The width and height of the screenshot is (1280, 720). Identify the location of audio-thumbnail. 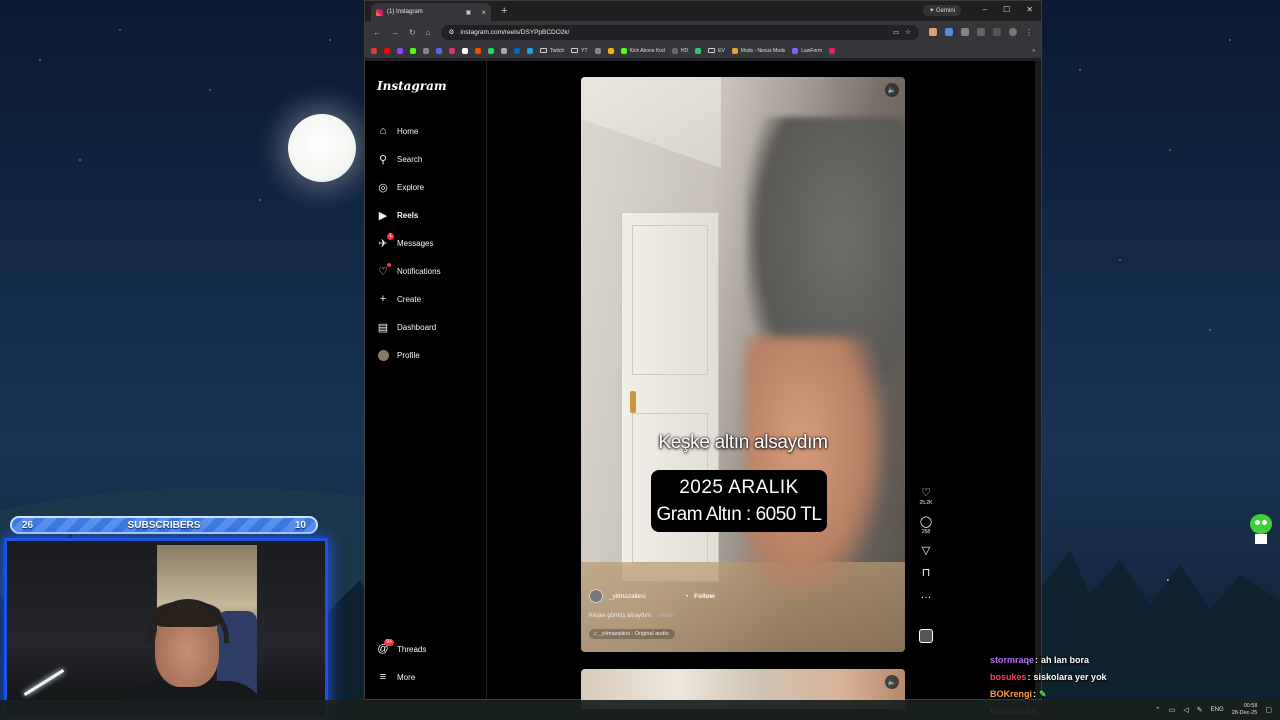
(926, 636).